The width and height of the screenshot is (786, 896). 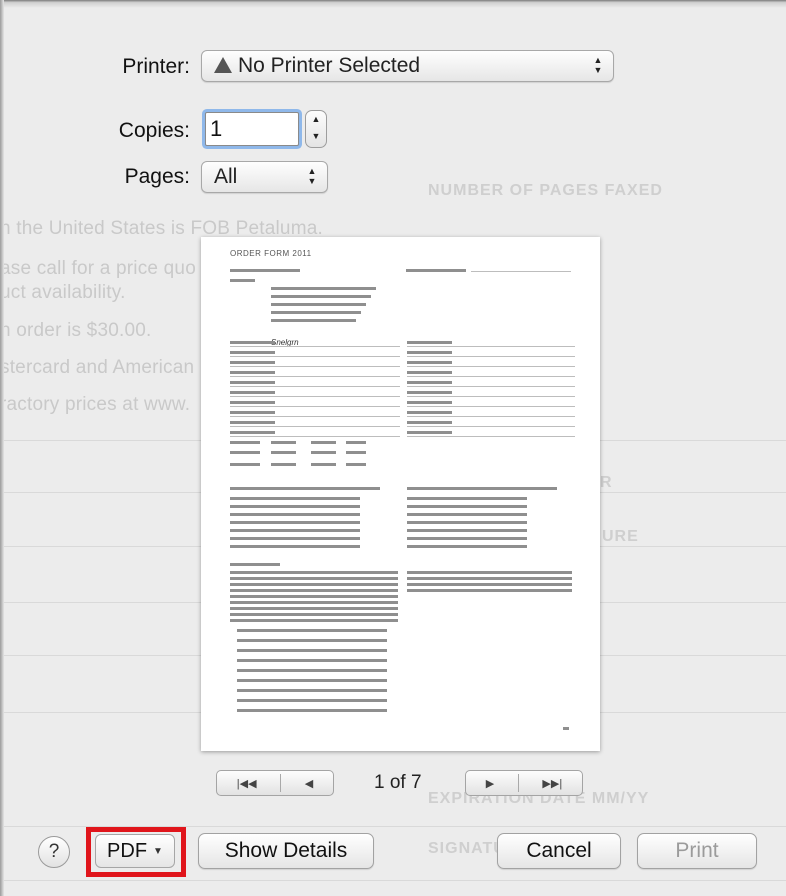 I want to click on background-heading: NUMBER OF PAGES FAXED, so click(x=545, y=190).